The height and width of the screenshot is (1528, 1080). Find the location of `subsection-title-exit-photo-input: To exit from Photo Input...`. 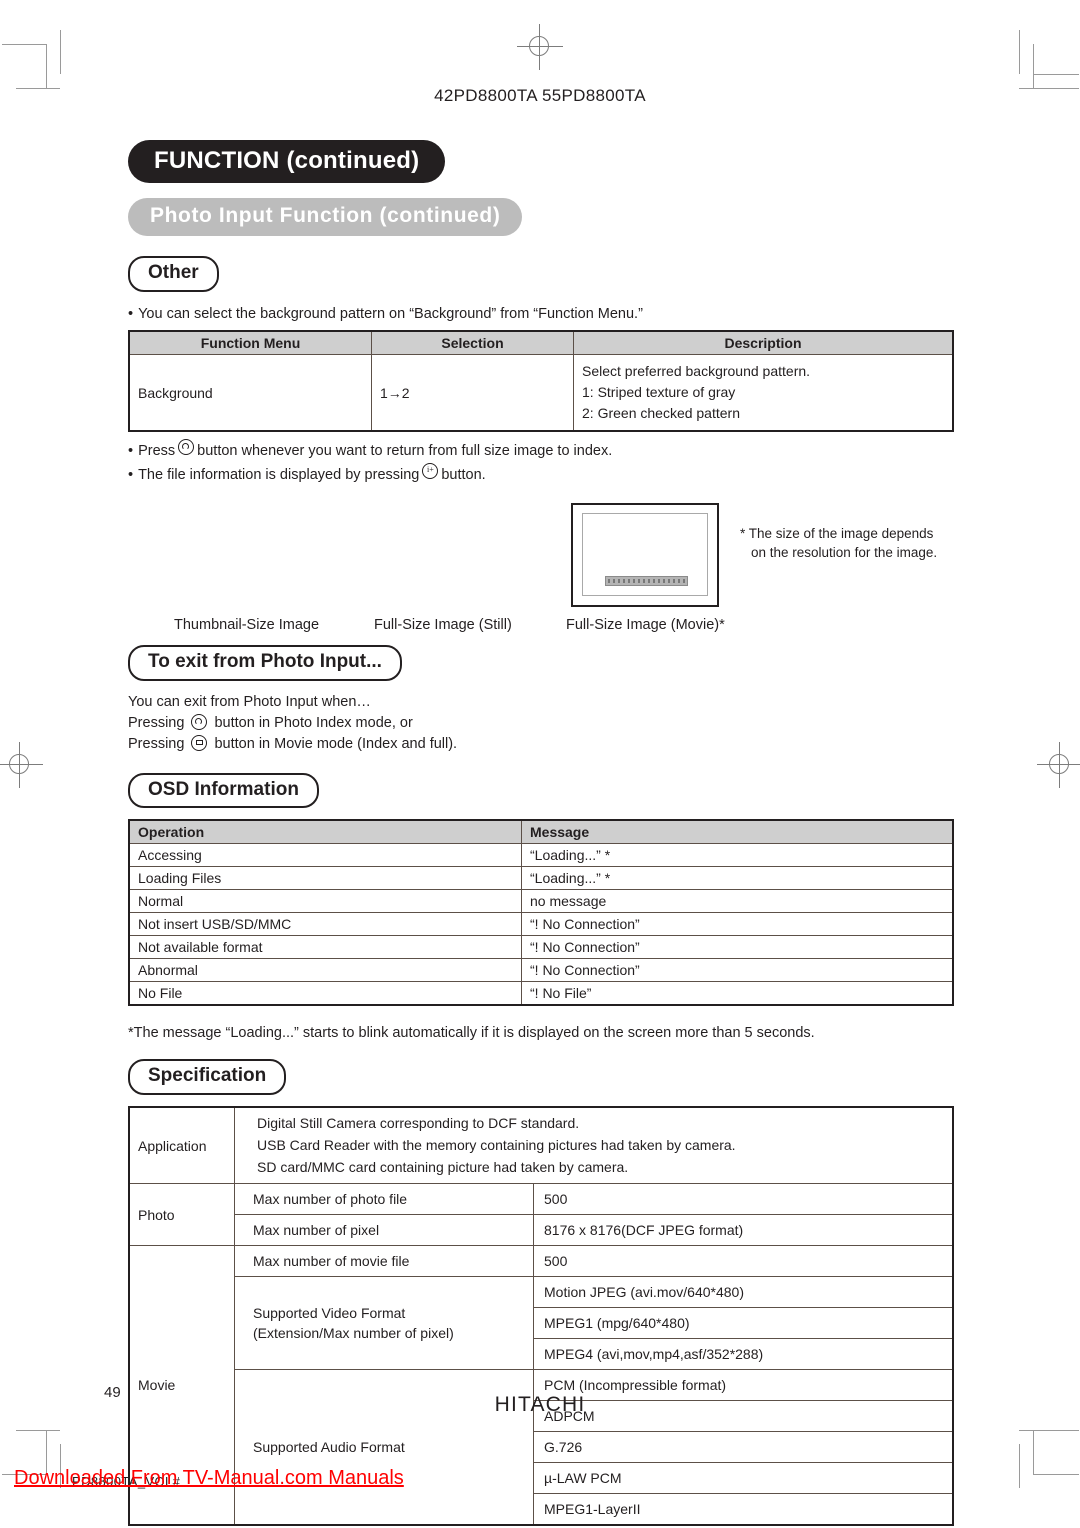

subsection-title-exit-photo-input: To exit from Photo Input... is located at coordinates (265, 662).